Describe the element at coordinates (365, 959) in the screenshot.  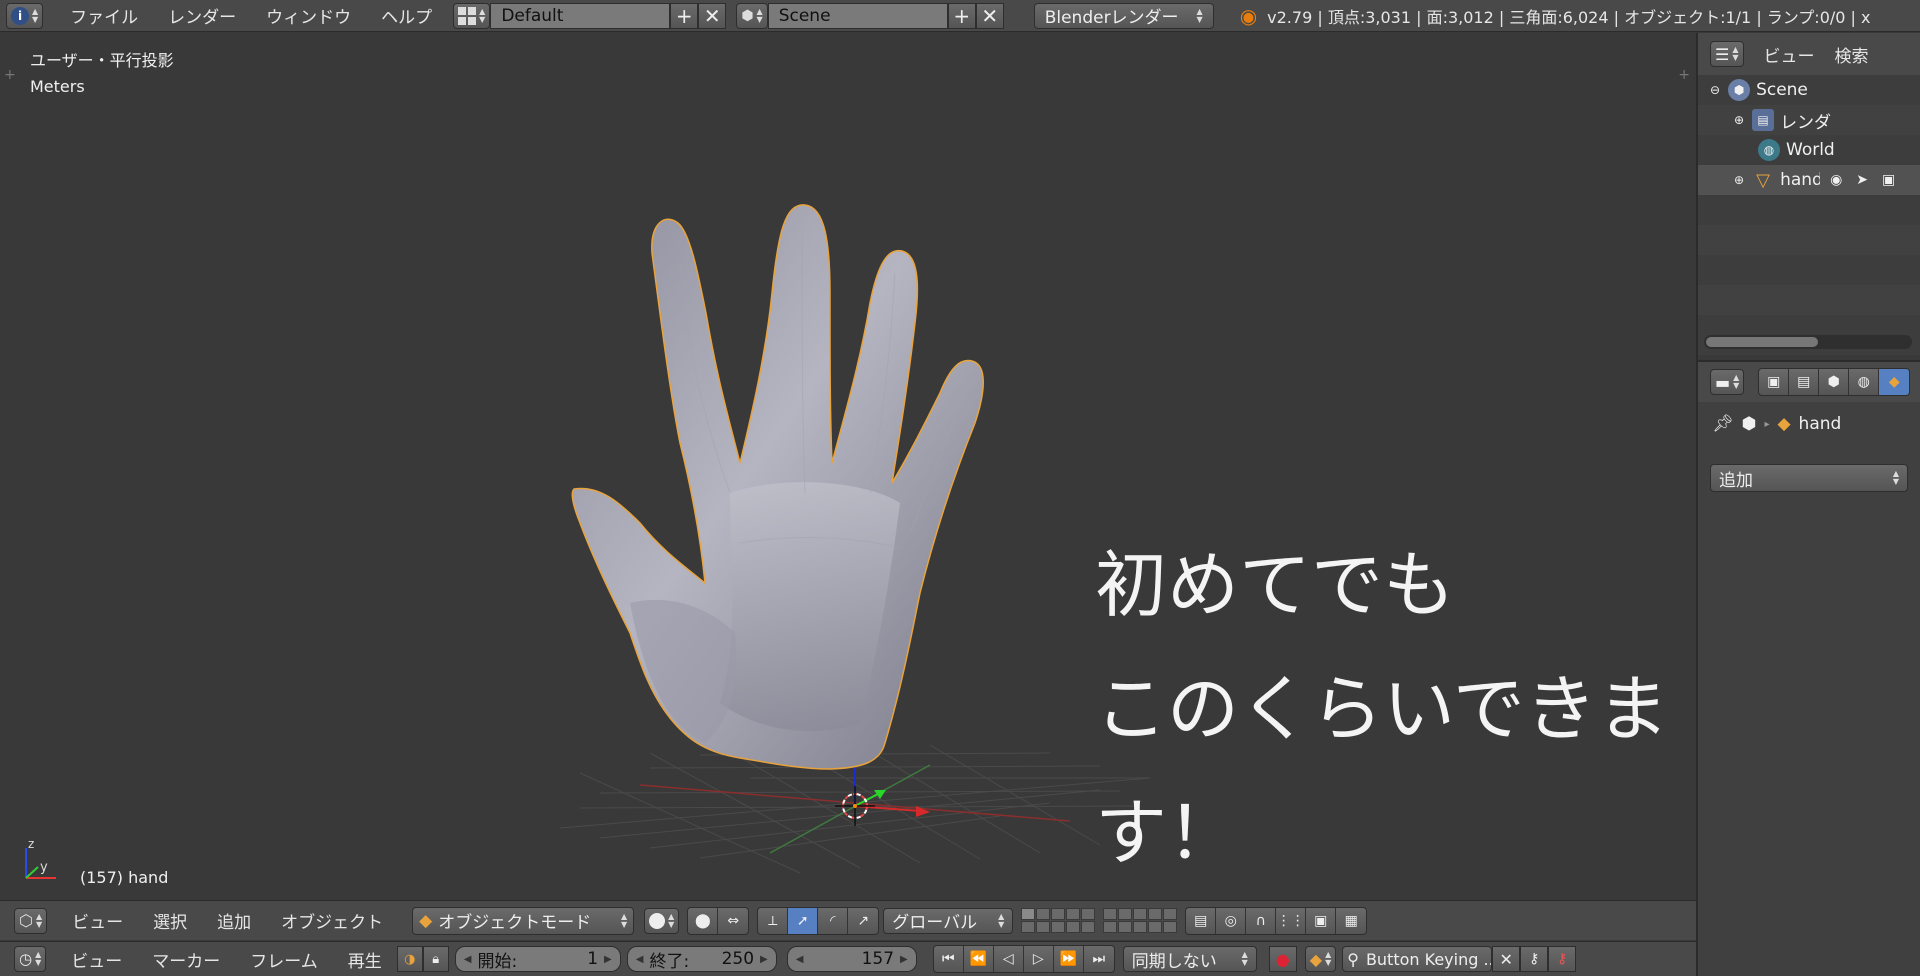
I see `playback-menu: 再生` at that location.